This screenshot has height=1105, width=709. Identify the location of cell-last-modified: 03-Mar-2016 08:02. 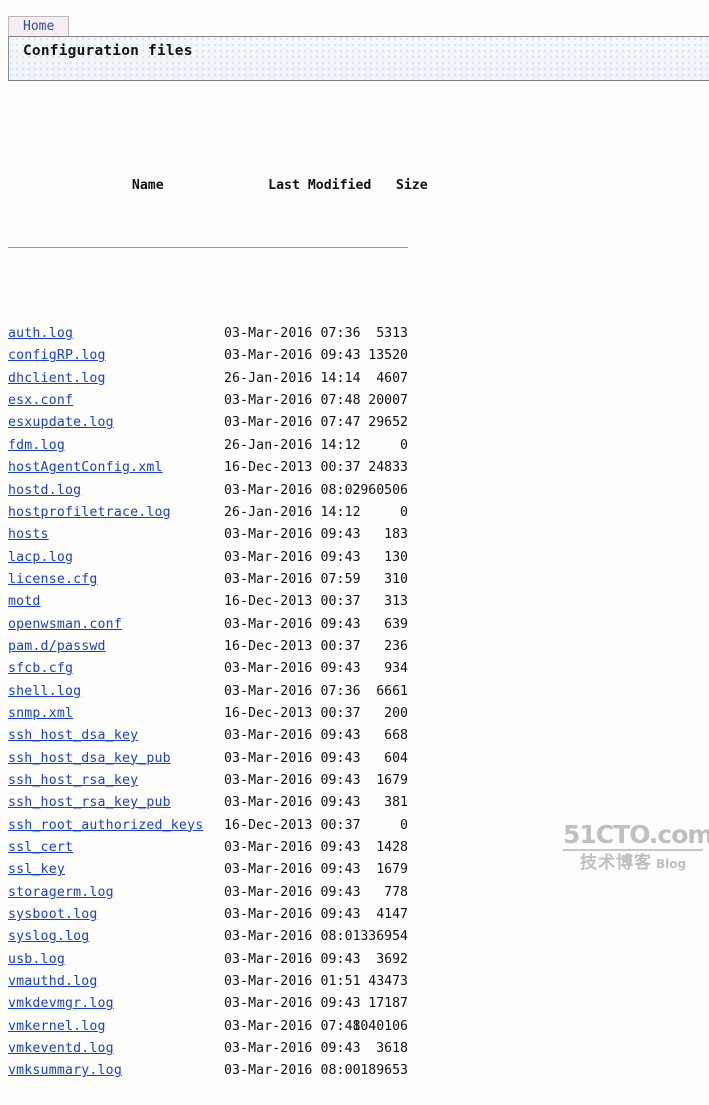
(292, 490).